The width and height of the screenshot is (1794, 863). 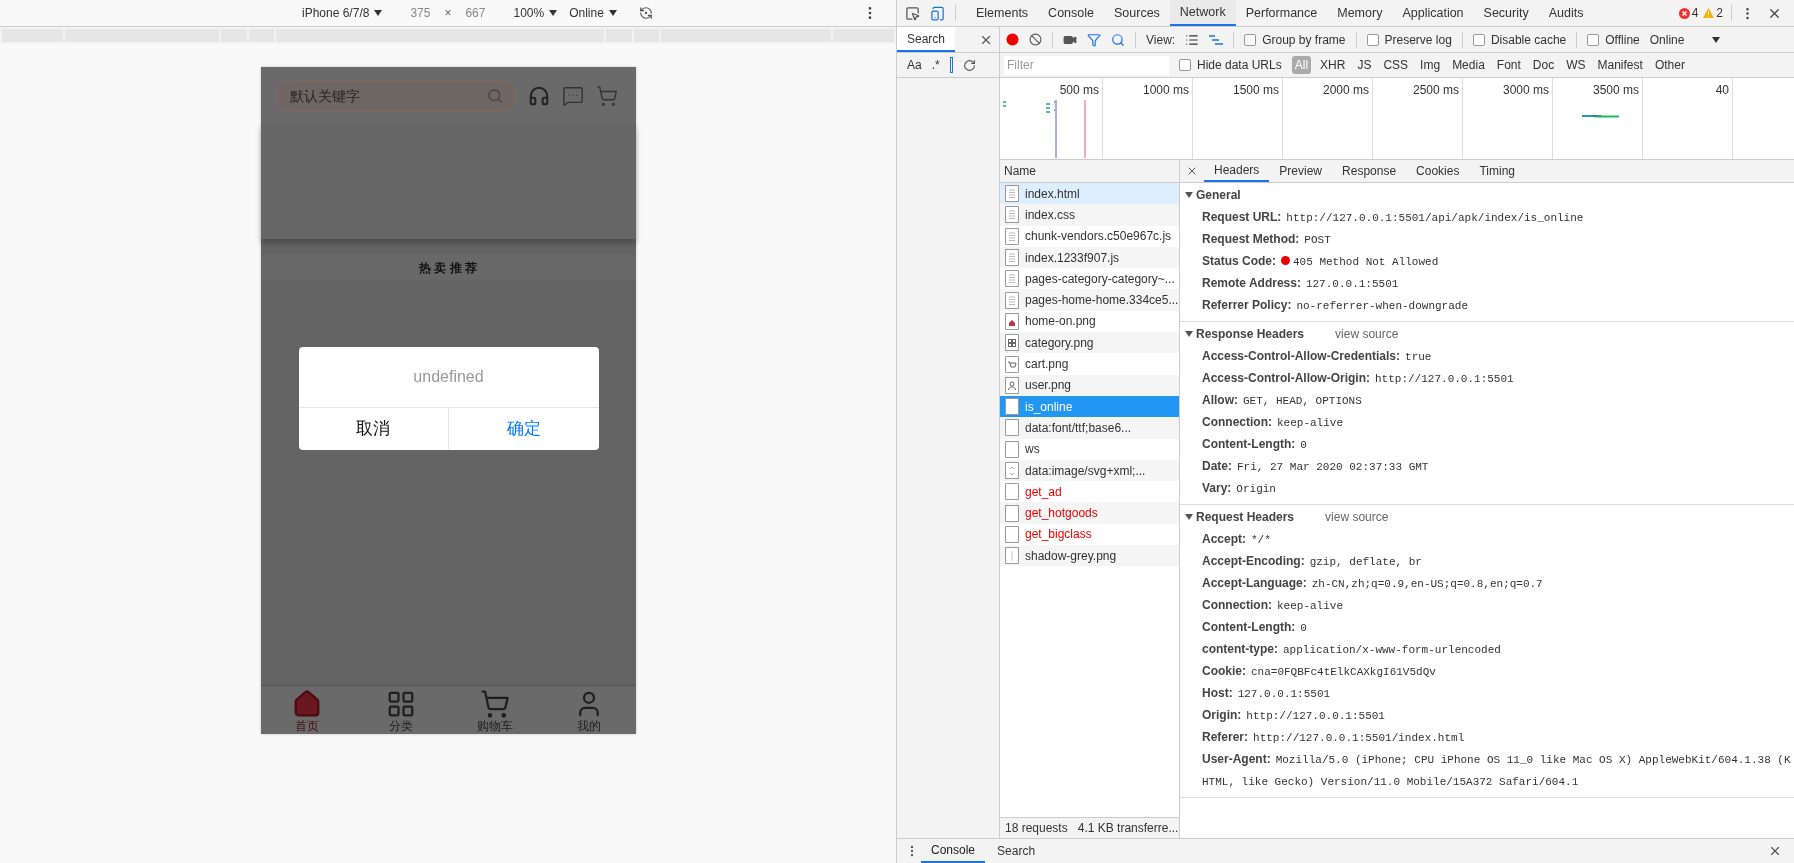 What do you see at coordinates (1218, 195) in the screenshot?
I see `section-title: General` at bounding box center [1218, 195].